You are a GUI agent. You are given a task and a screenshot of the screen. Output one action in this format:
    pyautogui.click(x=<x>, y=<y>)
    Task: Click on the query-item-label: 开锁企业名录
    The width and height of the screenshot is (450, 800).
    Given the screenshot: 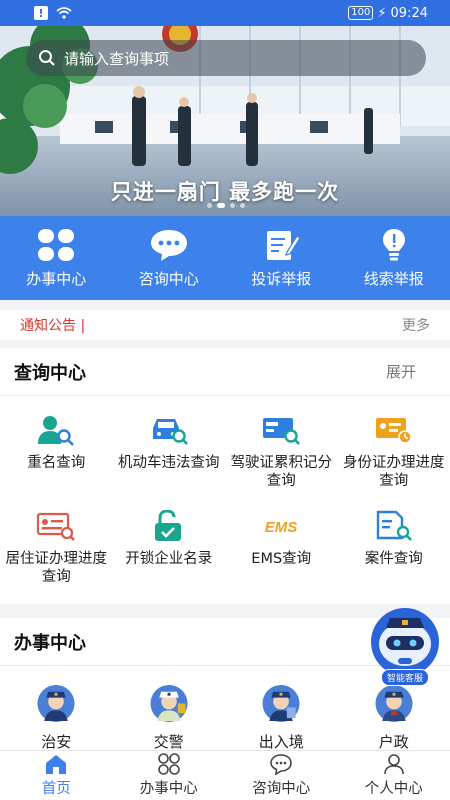 What is the action you would take?
    pyautogui.click(x=169, y=559)
    